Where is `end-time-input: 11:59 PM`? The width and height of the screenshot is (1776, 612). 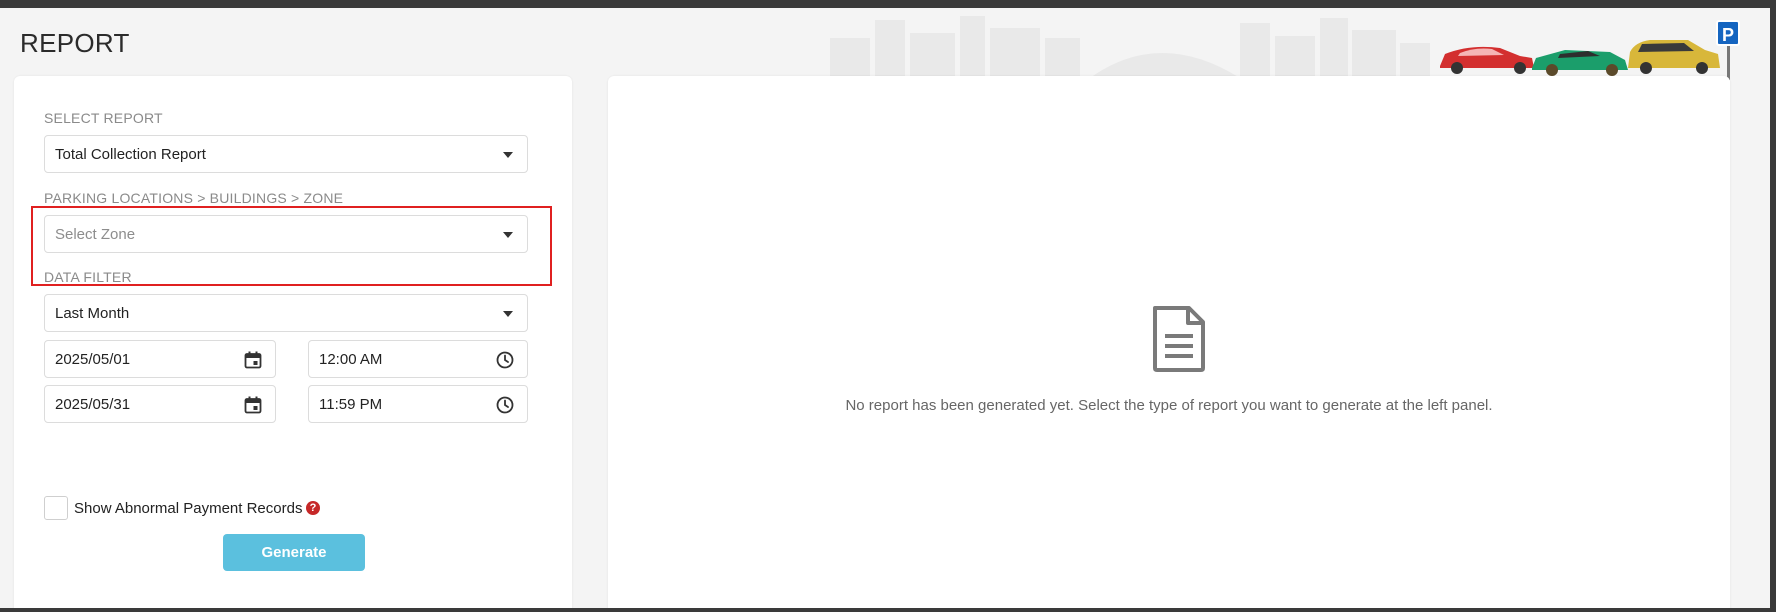
end-time-input: 11:59 PM is located at coordinates (418, 404).